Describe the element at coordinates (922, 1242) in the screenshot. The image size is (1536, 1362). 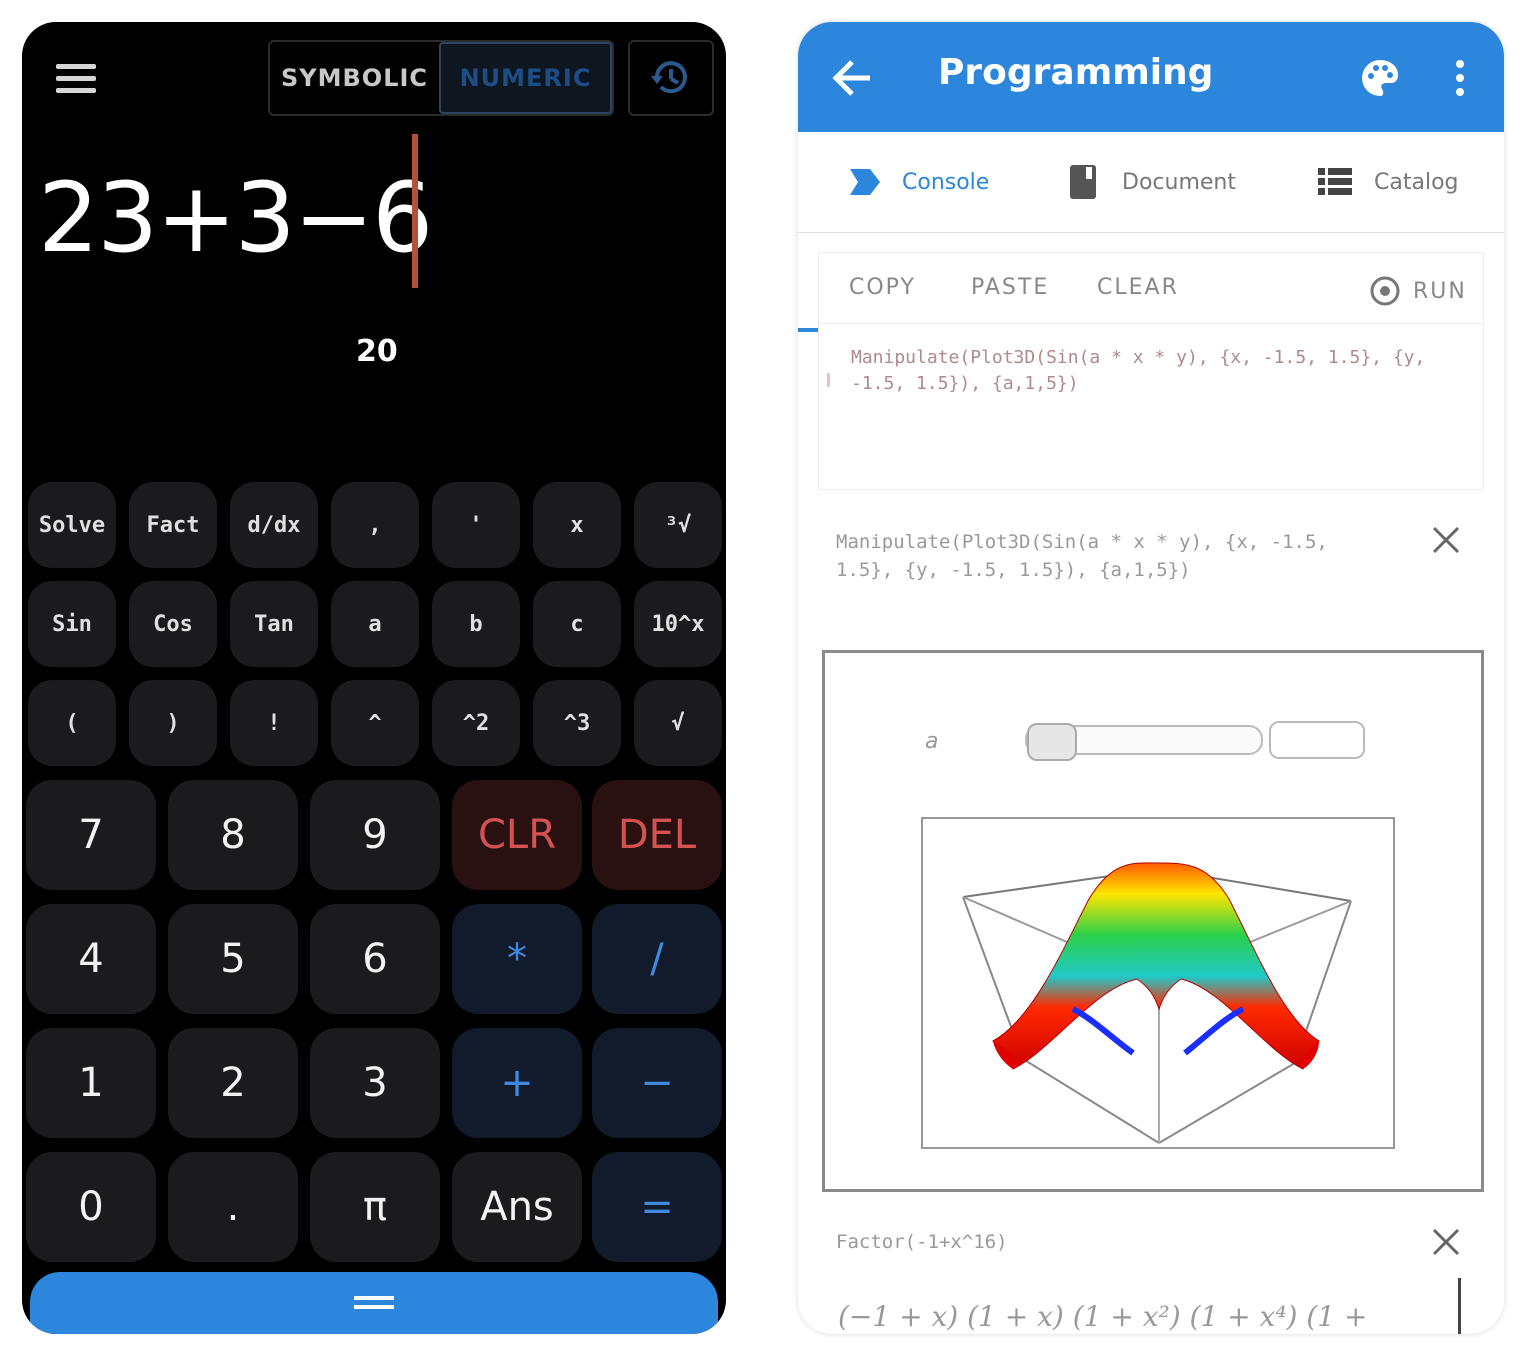
I see `output-expression: Factor(-1+x^16)` at that location.